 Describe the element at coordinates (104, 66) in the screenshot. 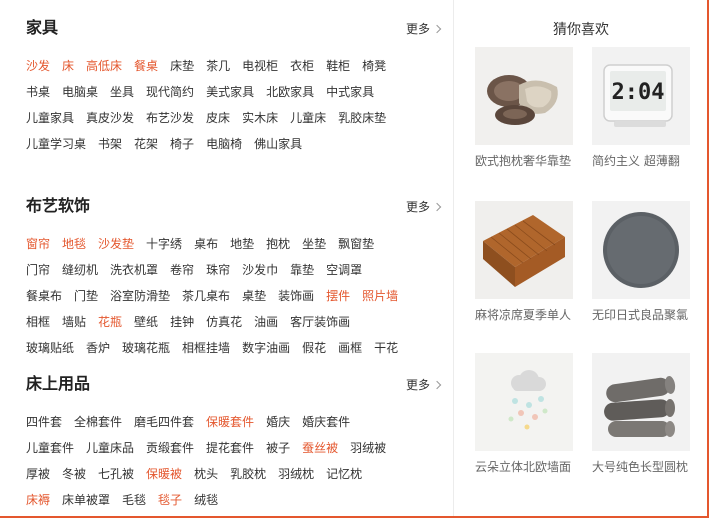

I see `category-link: 高低床` at that location.